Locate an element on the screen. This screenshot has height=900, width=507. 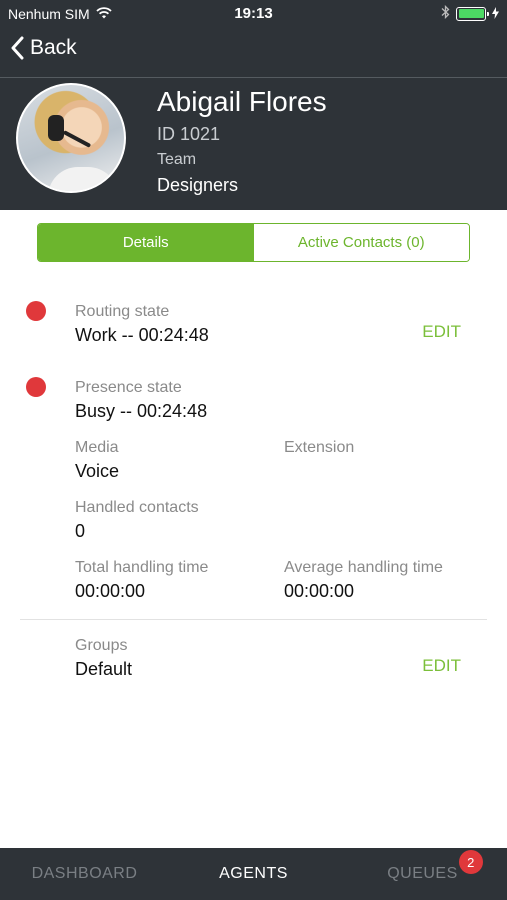
tab-dashboard: DASHBOARD is located at coordinates (84, 874).